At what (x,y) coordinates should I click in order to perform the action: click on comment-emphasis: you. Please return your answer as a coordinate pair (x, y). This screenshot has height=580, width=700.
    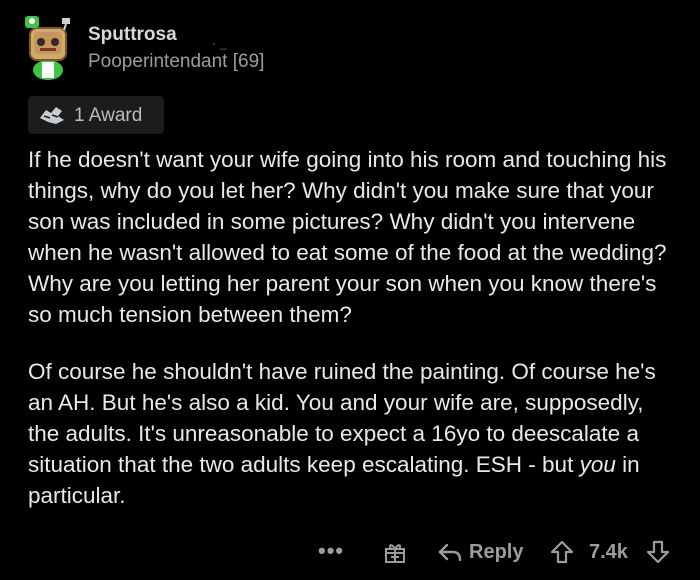
    Looking at the image, I should click on (597, 464).